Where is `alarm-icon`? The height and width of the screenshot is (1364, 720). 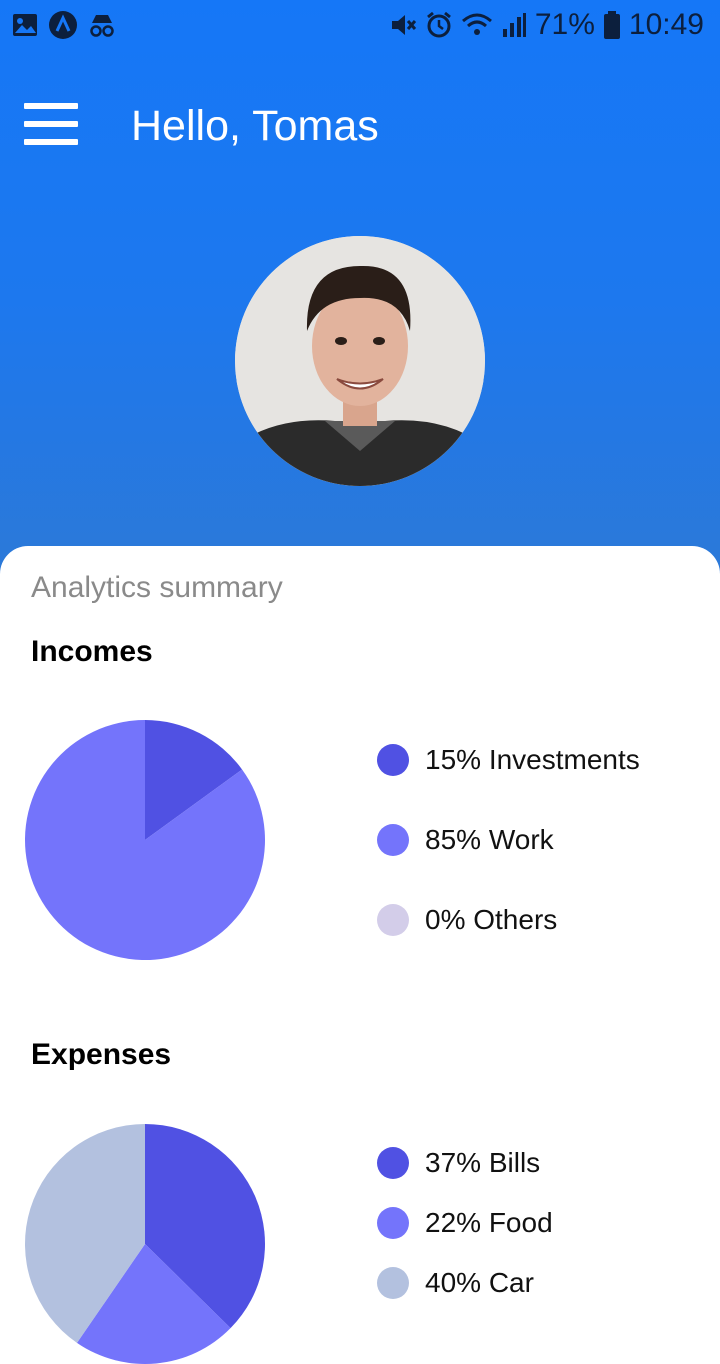 alarm-icon is located at coordinates (438, 24).